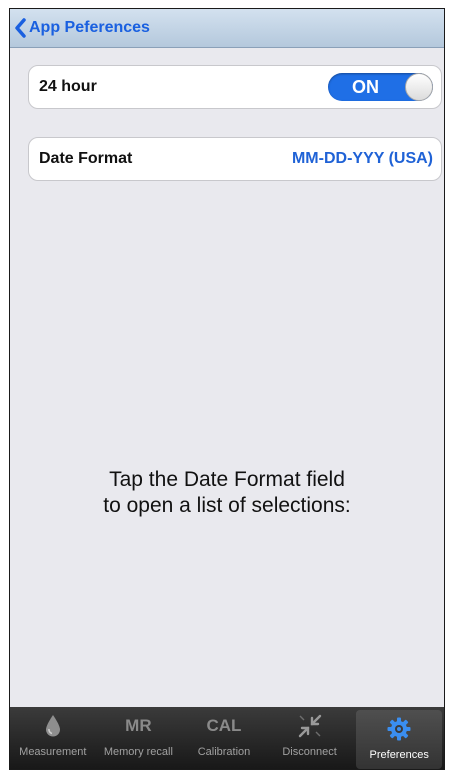 Image resolution: width=450 pixels, height=775 pixels. I want to click on tab-memory-recall: MR Memory recall, so click(139, 738).